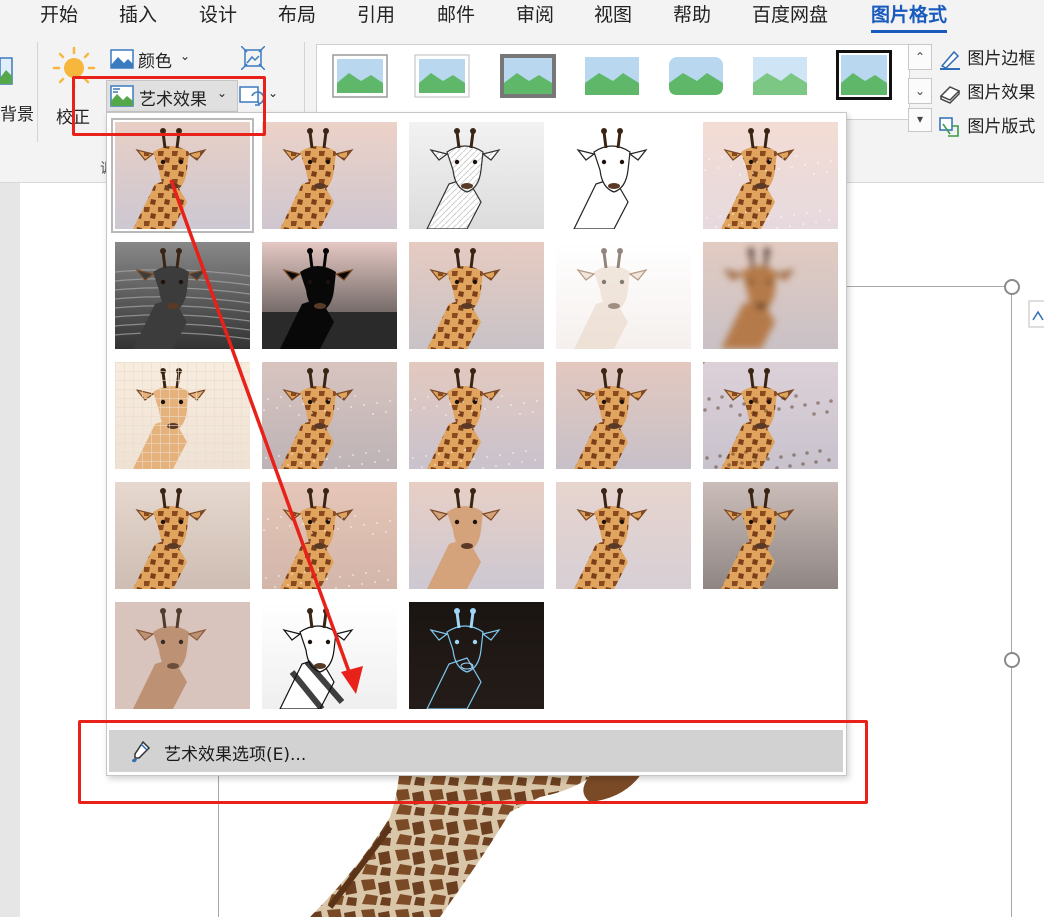 The width and height of the screenshot is (1044, 917). Describe the element at coordinates (950, 95) in the screenshot. I see `picture-effects-icon` at that location.